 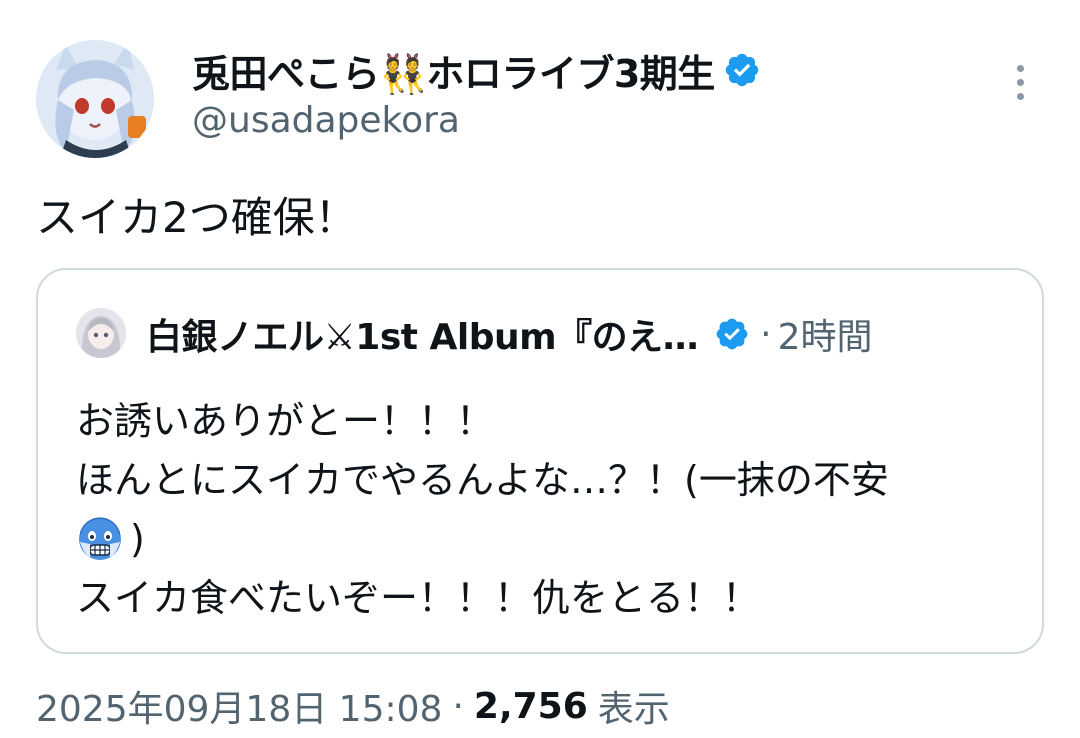 I want to click on quoted-text-line-emoji: ), so click(x=546, y=539).